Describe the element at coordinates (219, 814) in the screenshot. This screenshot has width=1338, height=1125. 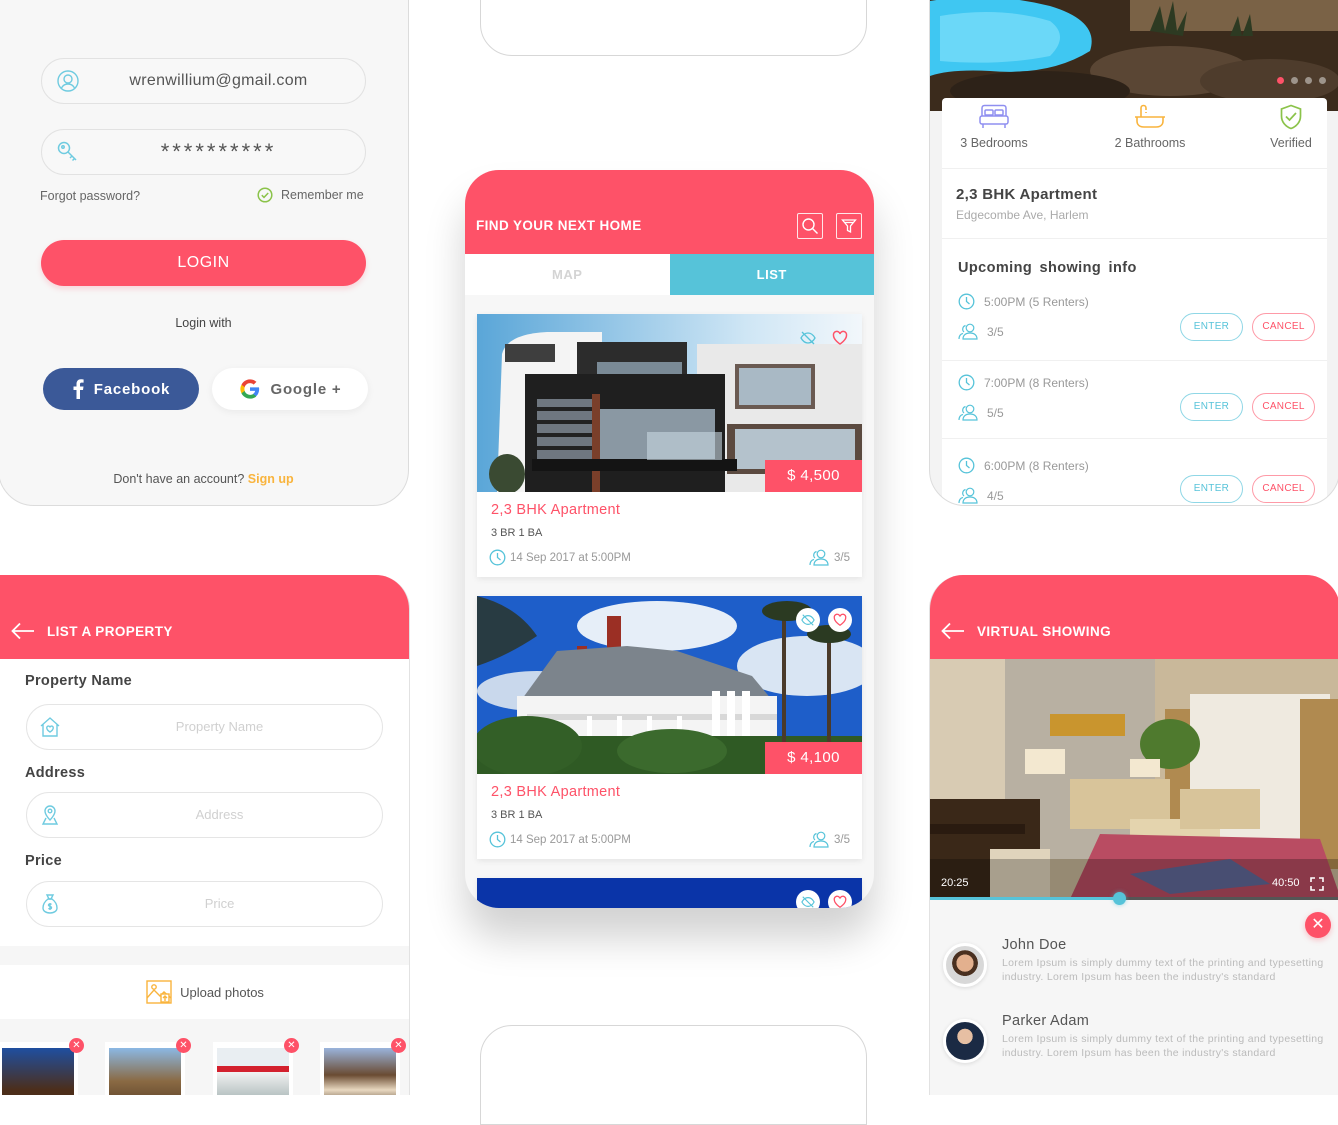
I see `address-placeholder: Address` at that location.